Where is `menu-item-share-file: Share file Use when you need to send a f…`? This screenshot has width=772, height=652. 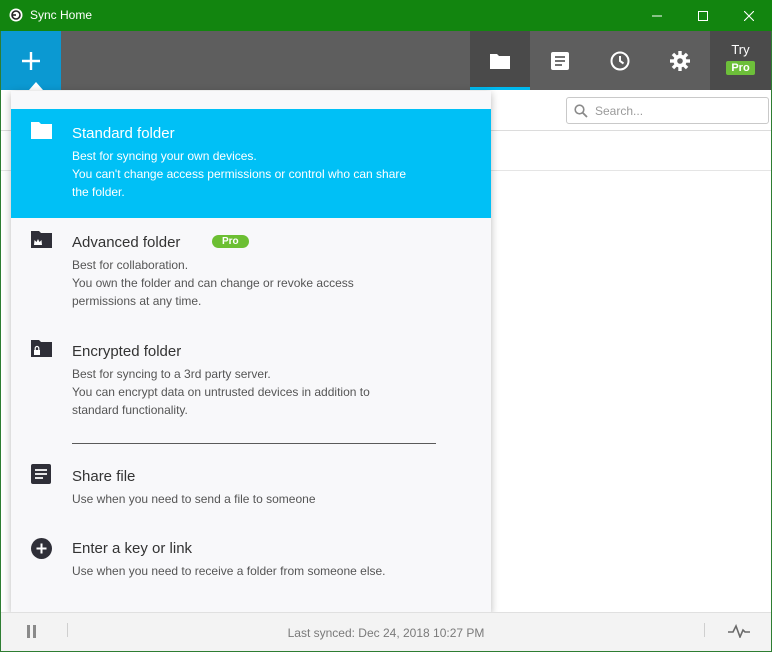 menu-item-share-file: Share file Use when you need to send a f… is located at coordinates (251, 489).